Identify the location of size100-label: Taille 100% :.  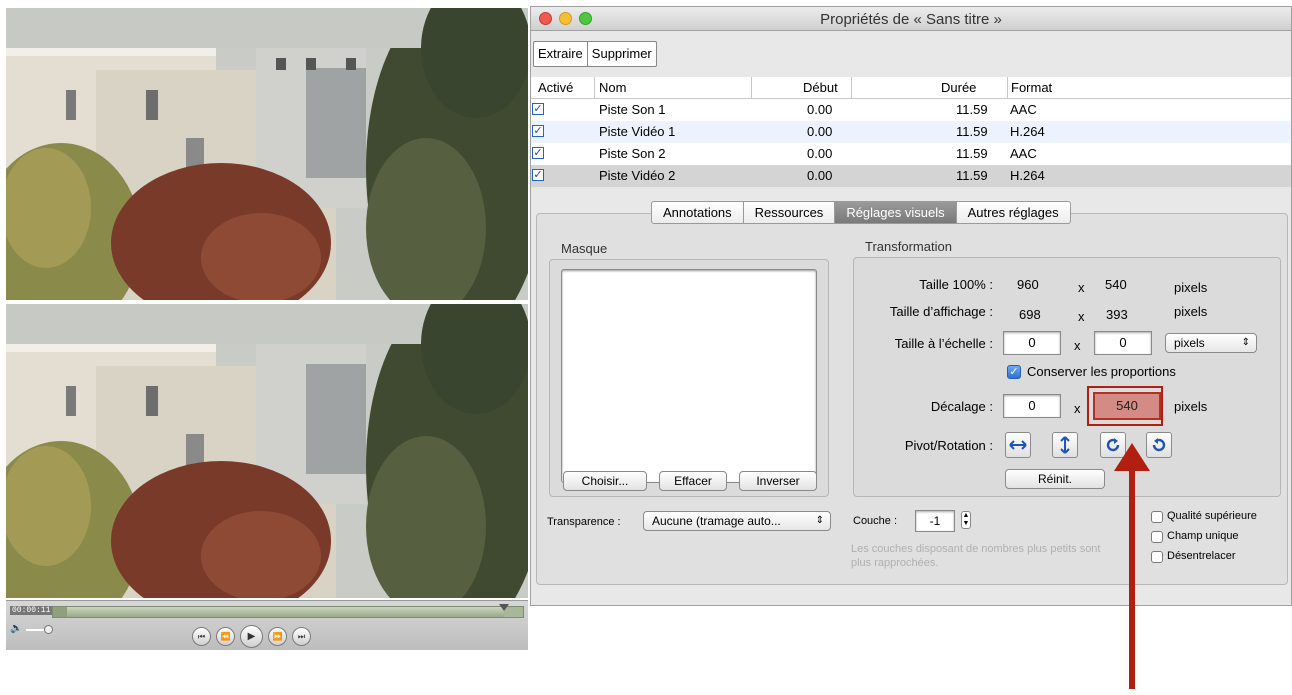
(956, 284).